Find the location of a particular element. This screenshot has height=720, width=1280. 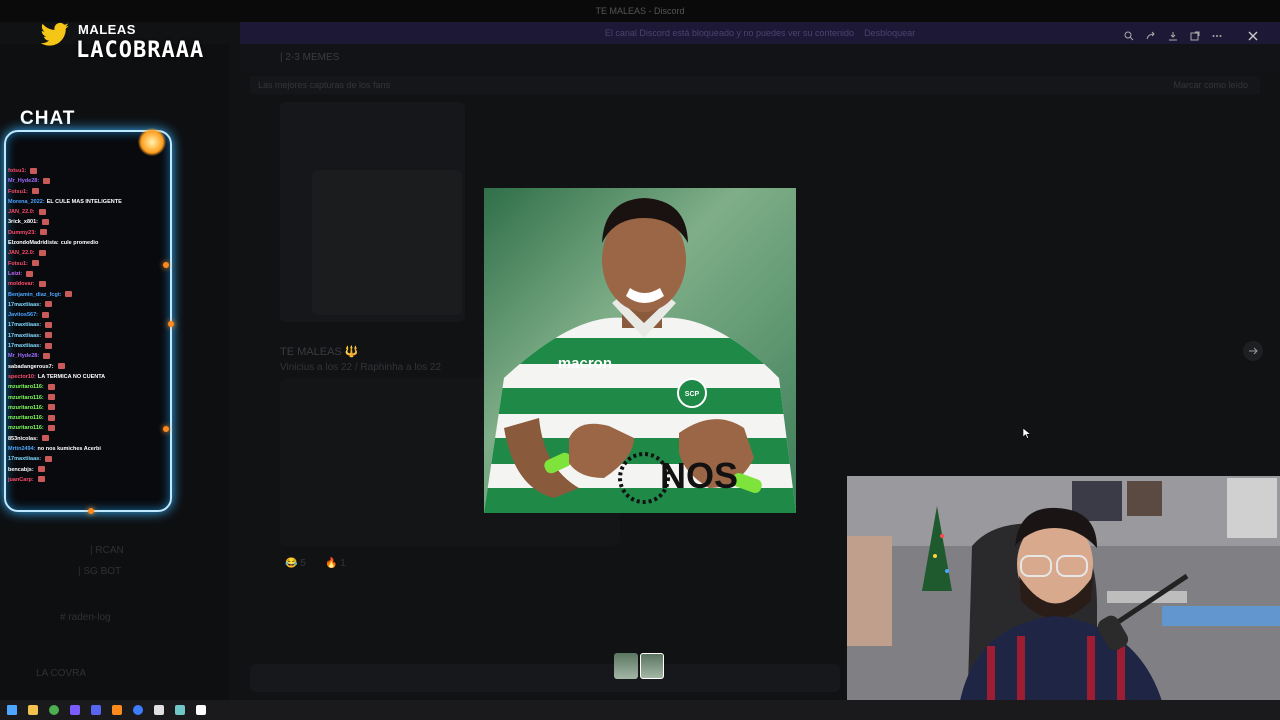

thumbnail-image-active is located at coordinates (652, 666).